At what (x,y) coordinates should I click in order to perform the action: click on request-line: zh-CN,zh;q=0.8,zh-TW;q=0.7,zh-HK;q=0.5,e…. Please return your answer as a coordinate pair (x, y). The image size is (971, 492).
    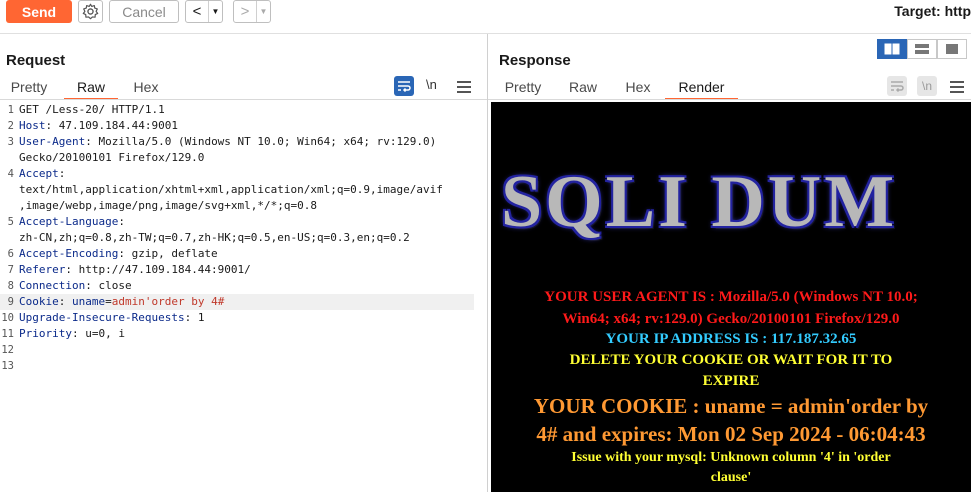
    Looking at the image, I should click on (243, 238).